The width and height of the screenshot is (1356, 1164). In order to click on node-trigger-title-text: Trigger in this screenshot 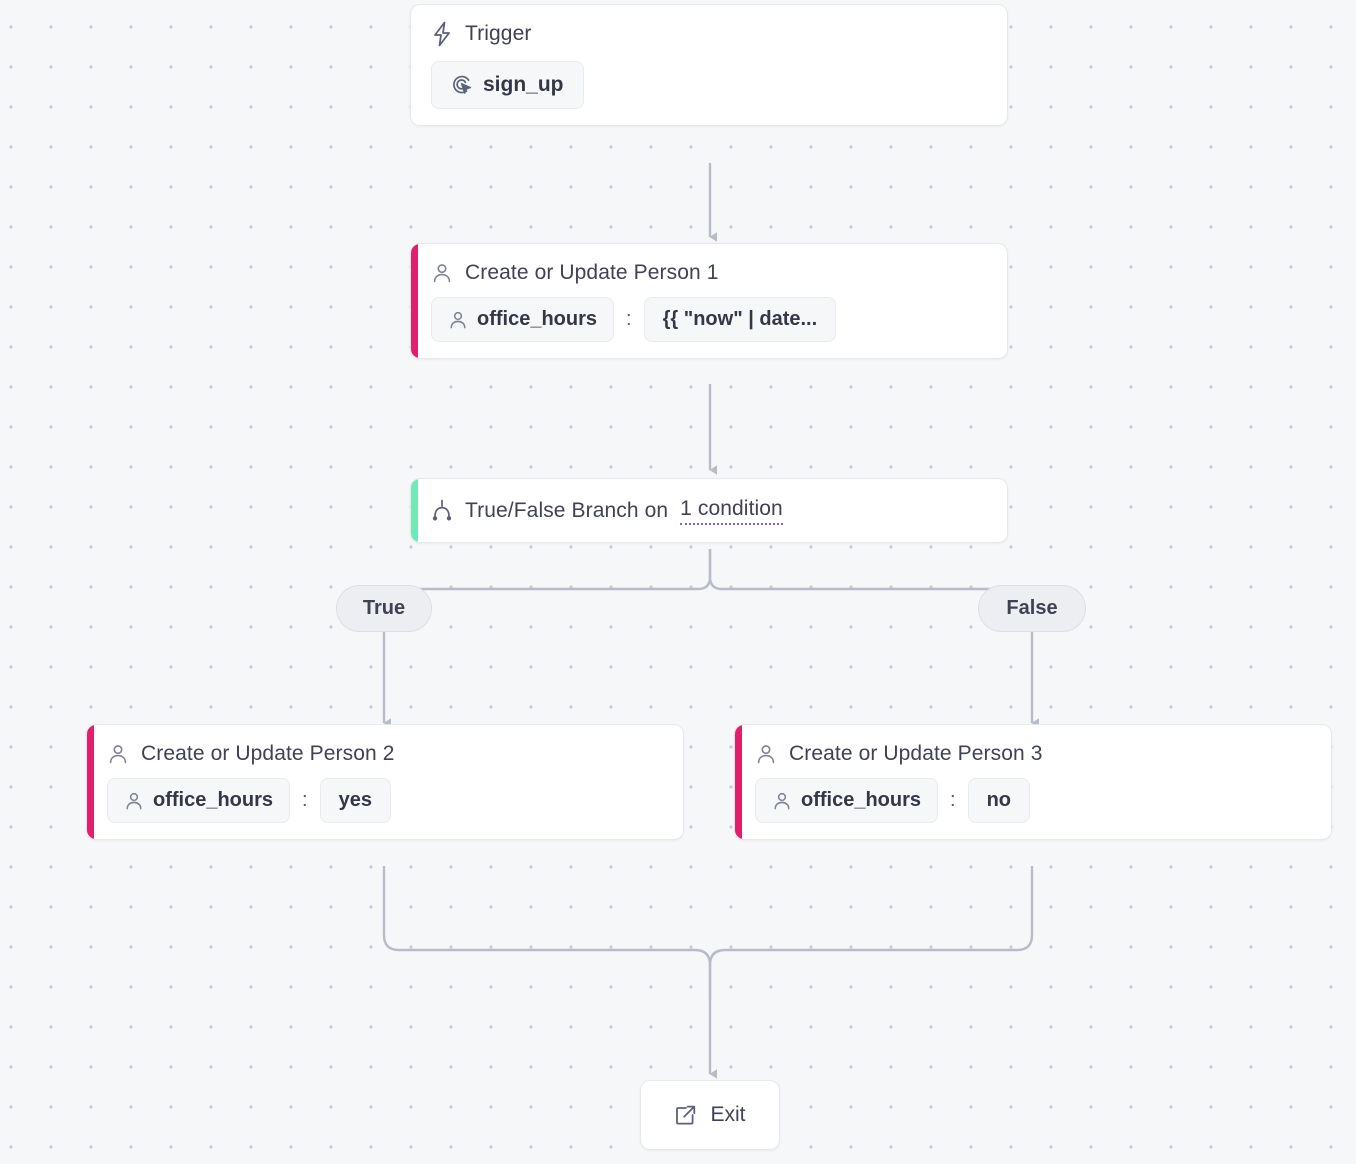, I will do `click(498, 34)`.